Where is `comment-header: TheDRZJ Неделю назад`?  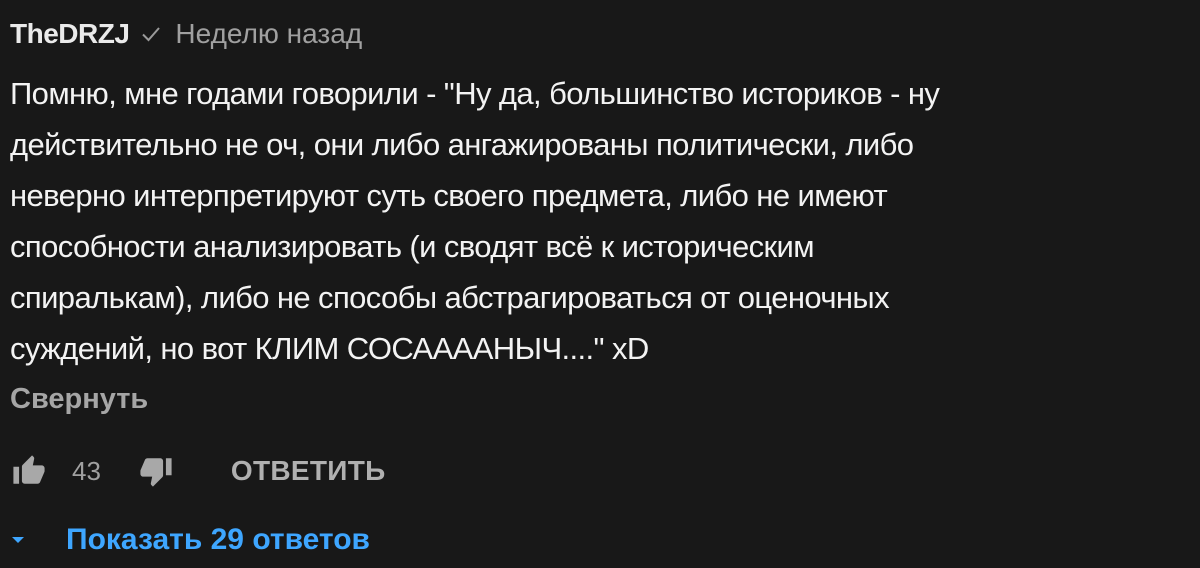
comment-header: TheDRZJ Неделю назад is located at coordinates (186, 34).